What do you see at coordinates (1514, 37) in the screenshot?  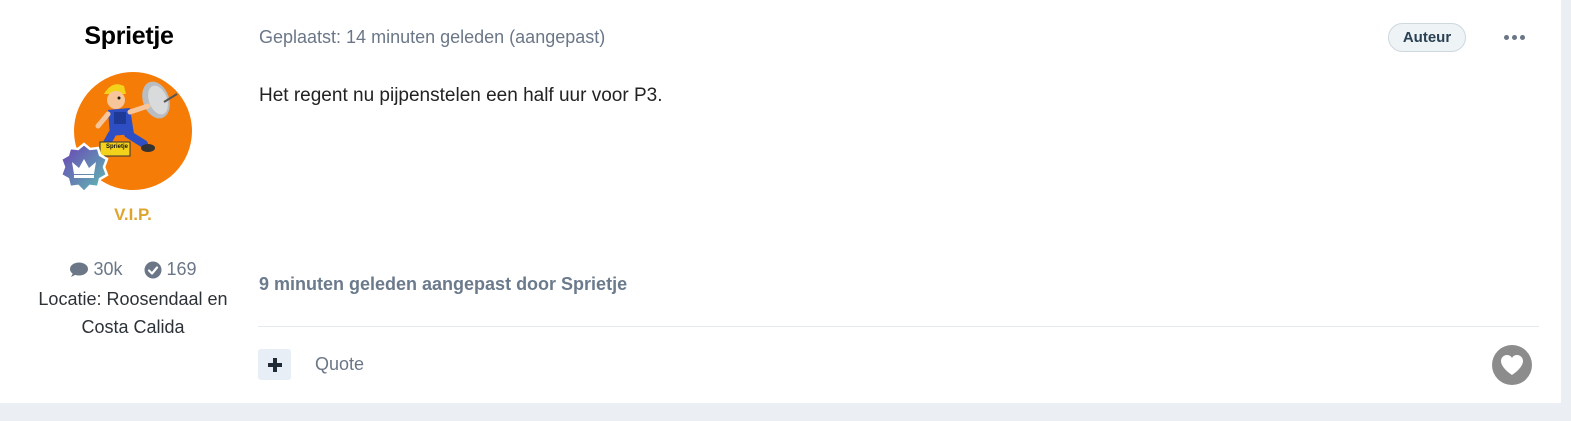 I see `post-menu-button` at bounding box center [1514, 37].